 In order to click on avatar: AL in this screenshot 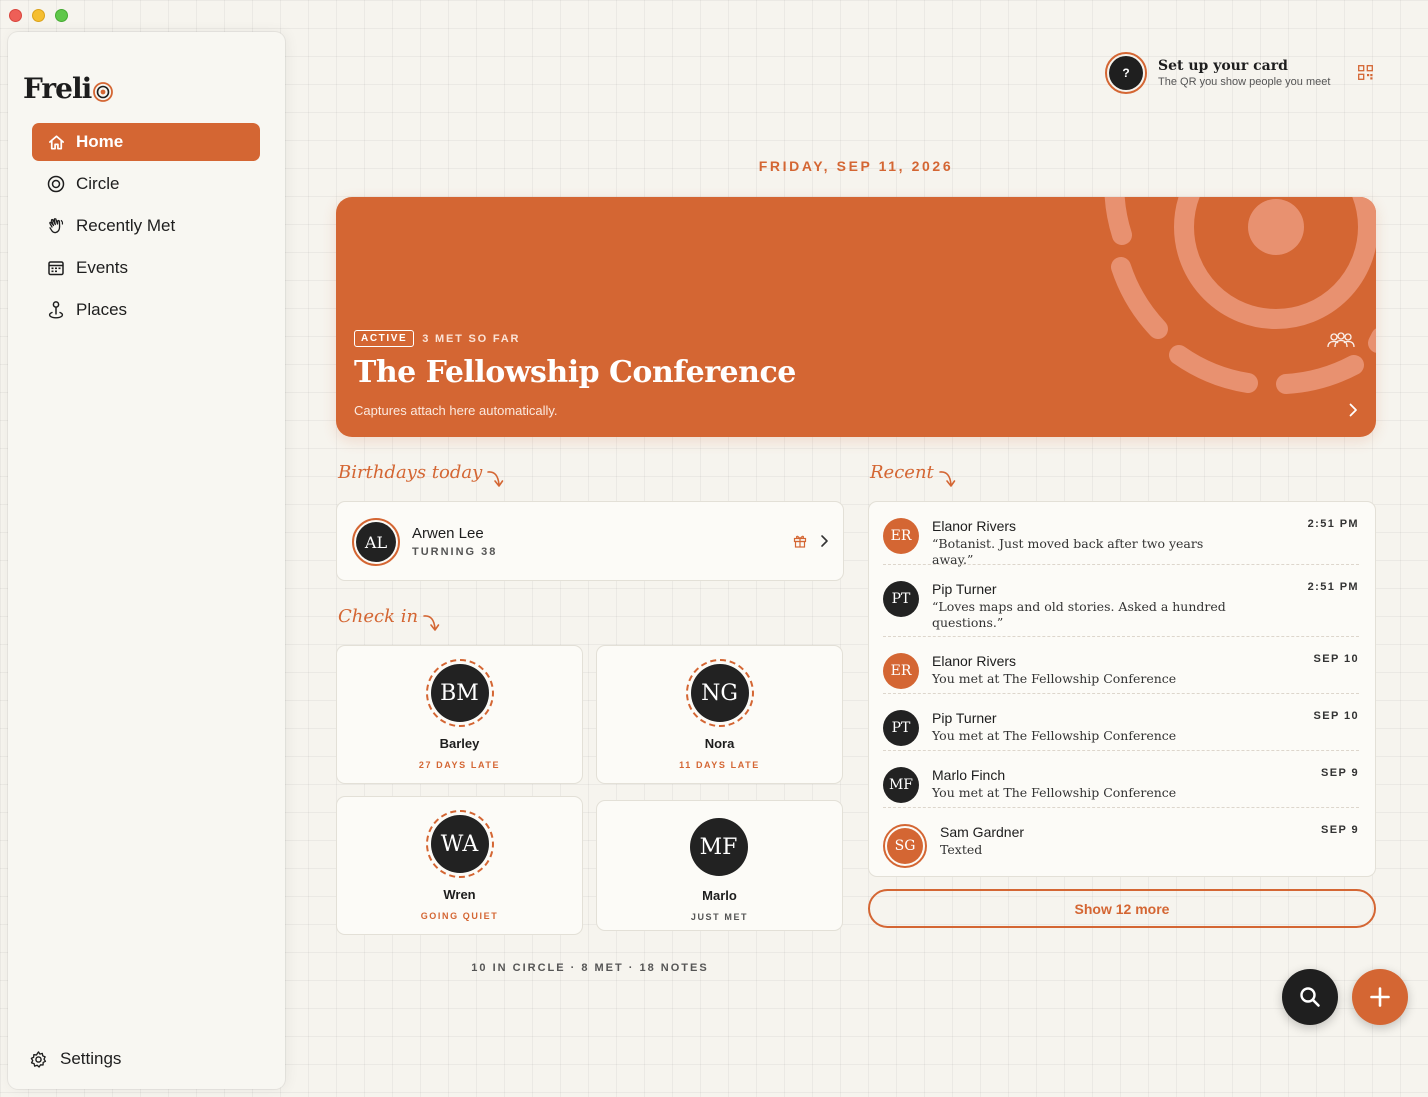, I will do `click(376, 542)`.